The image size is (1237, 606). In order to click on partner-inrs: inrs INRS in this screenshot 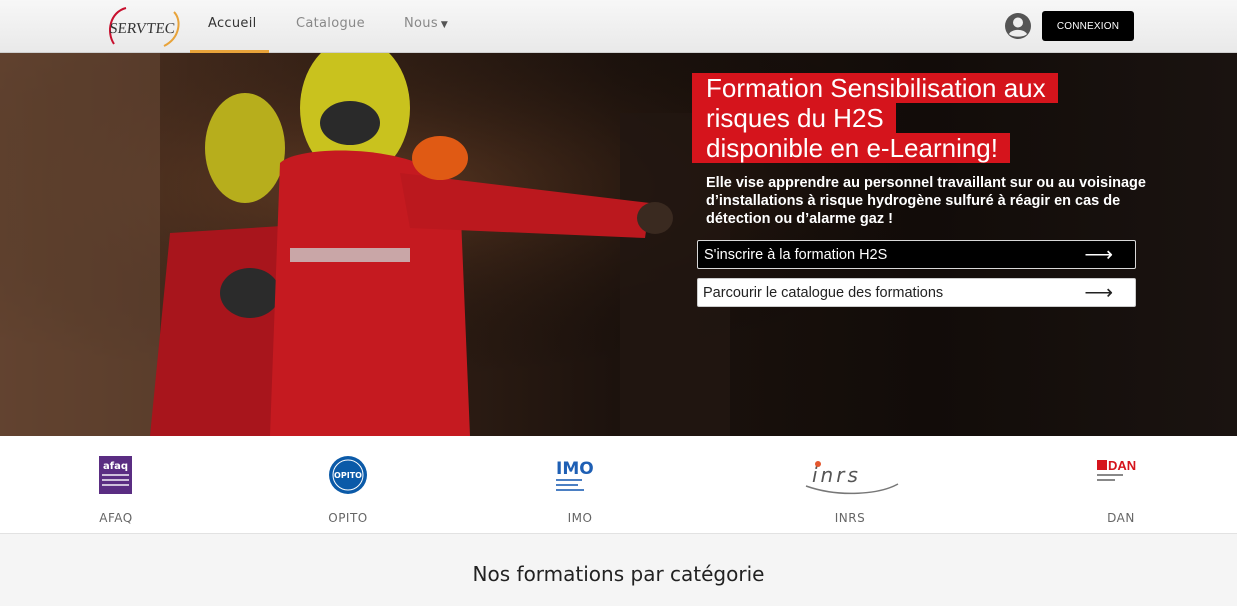, I will do `click(850, 485)`.